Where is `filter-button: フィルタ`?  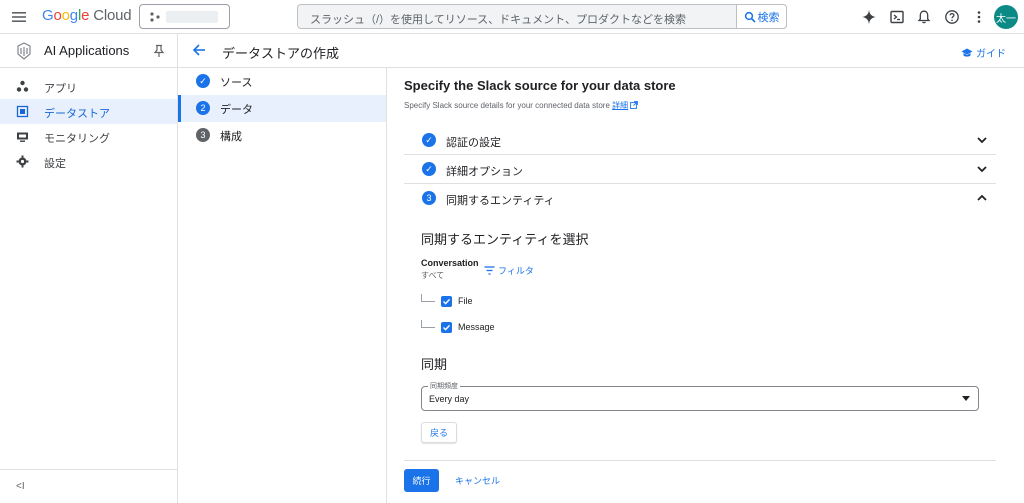
filter-button: フィルタ is located at coordinates (509, 270).